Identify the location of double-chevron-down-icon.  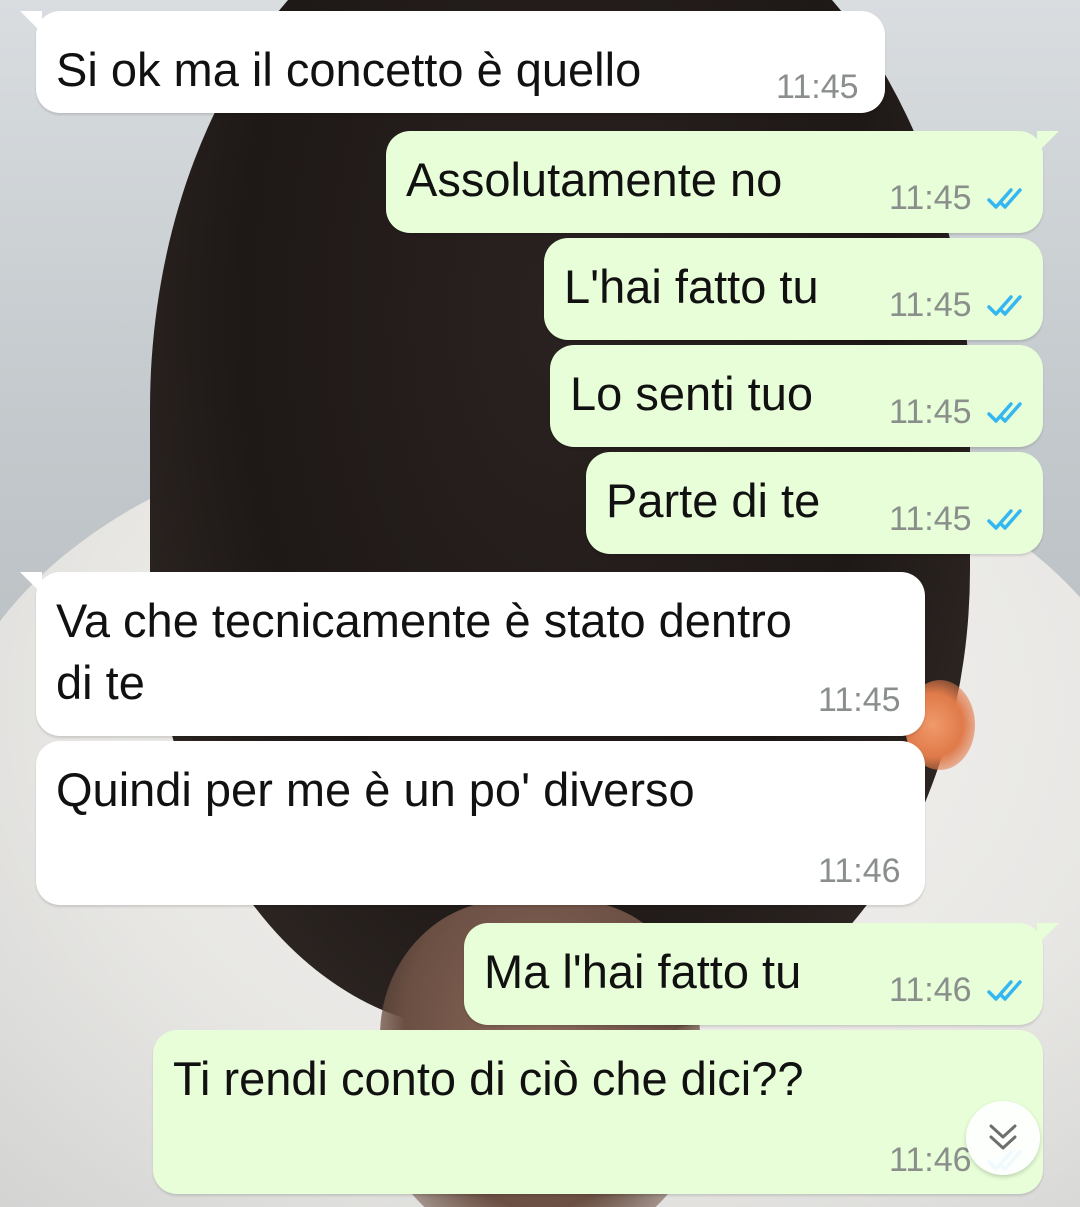
(1003, 1137).